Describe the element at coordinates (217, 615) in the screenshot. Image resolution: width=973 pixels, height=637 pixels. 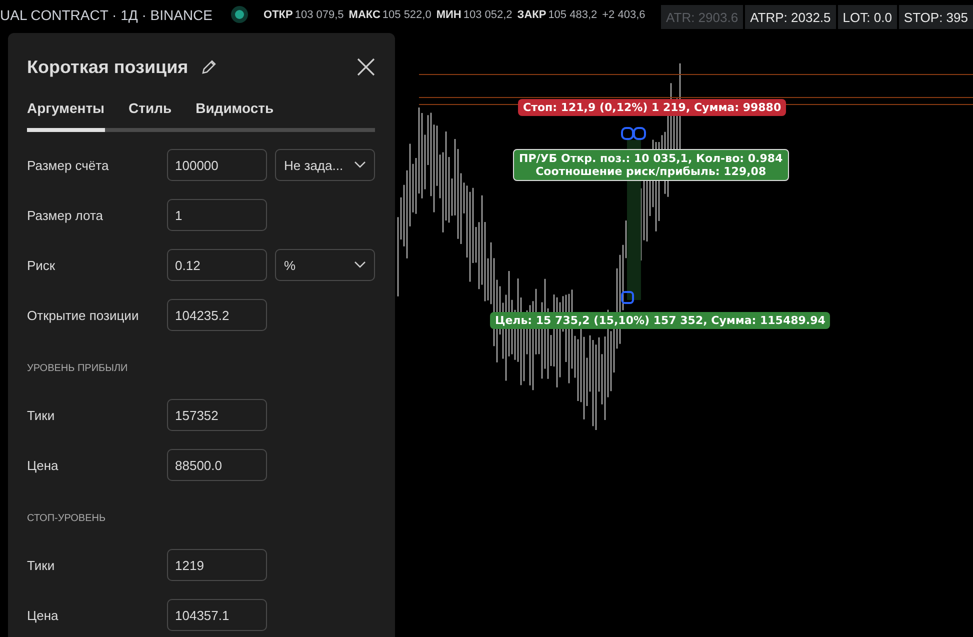
I see `input-field: 104357.1` at that location.